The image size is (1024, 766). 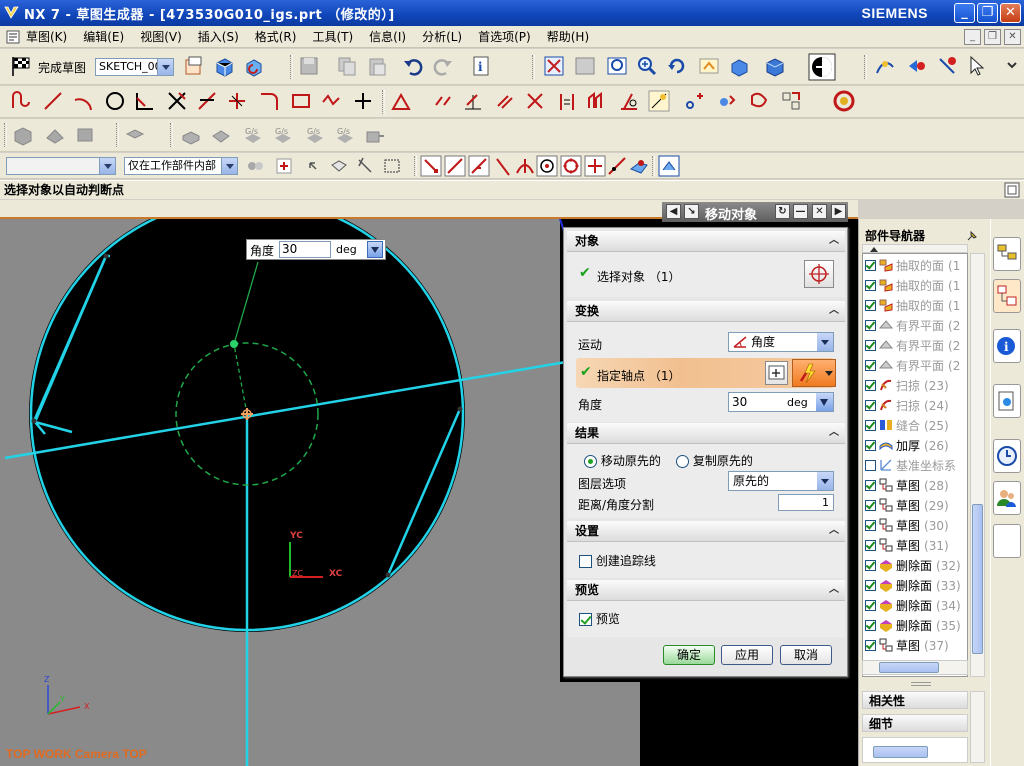 What do you see at coordinates (629, 101) in the screenshot?
I see `show-constraints-icon` at bounding box center [629, 101].